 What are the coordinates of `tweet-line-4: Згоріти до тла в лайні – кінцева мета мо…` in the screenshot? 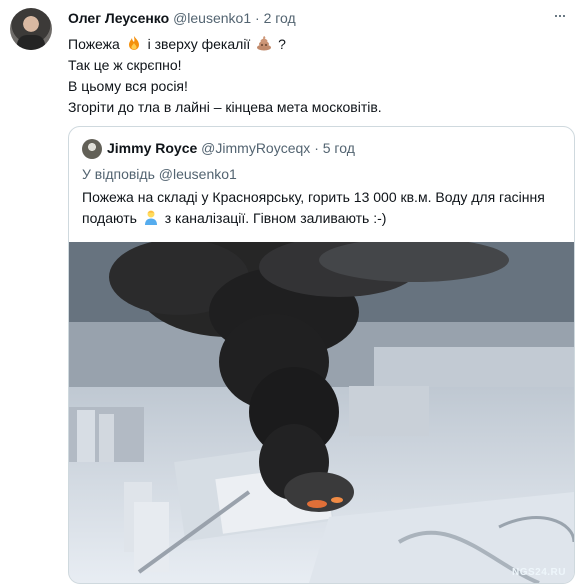 It's located at (225, 107).